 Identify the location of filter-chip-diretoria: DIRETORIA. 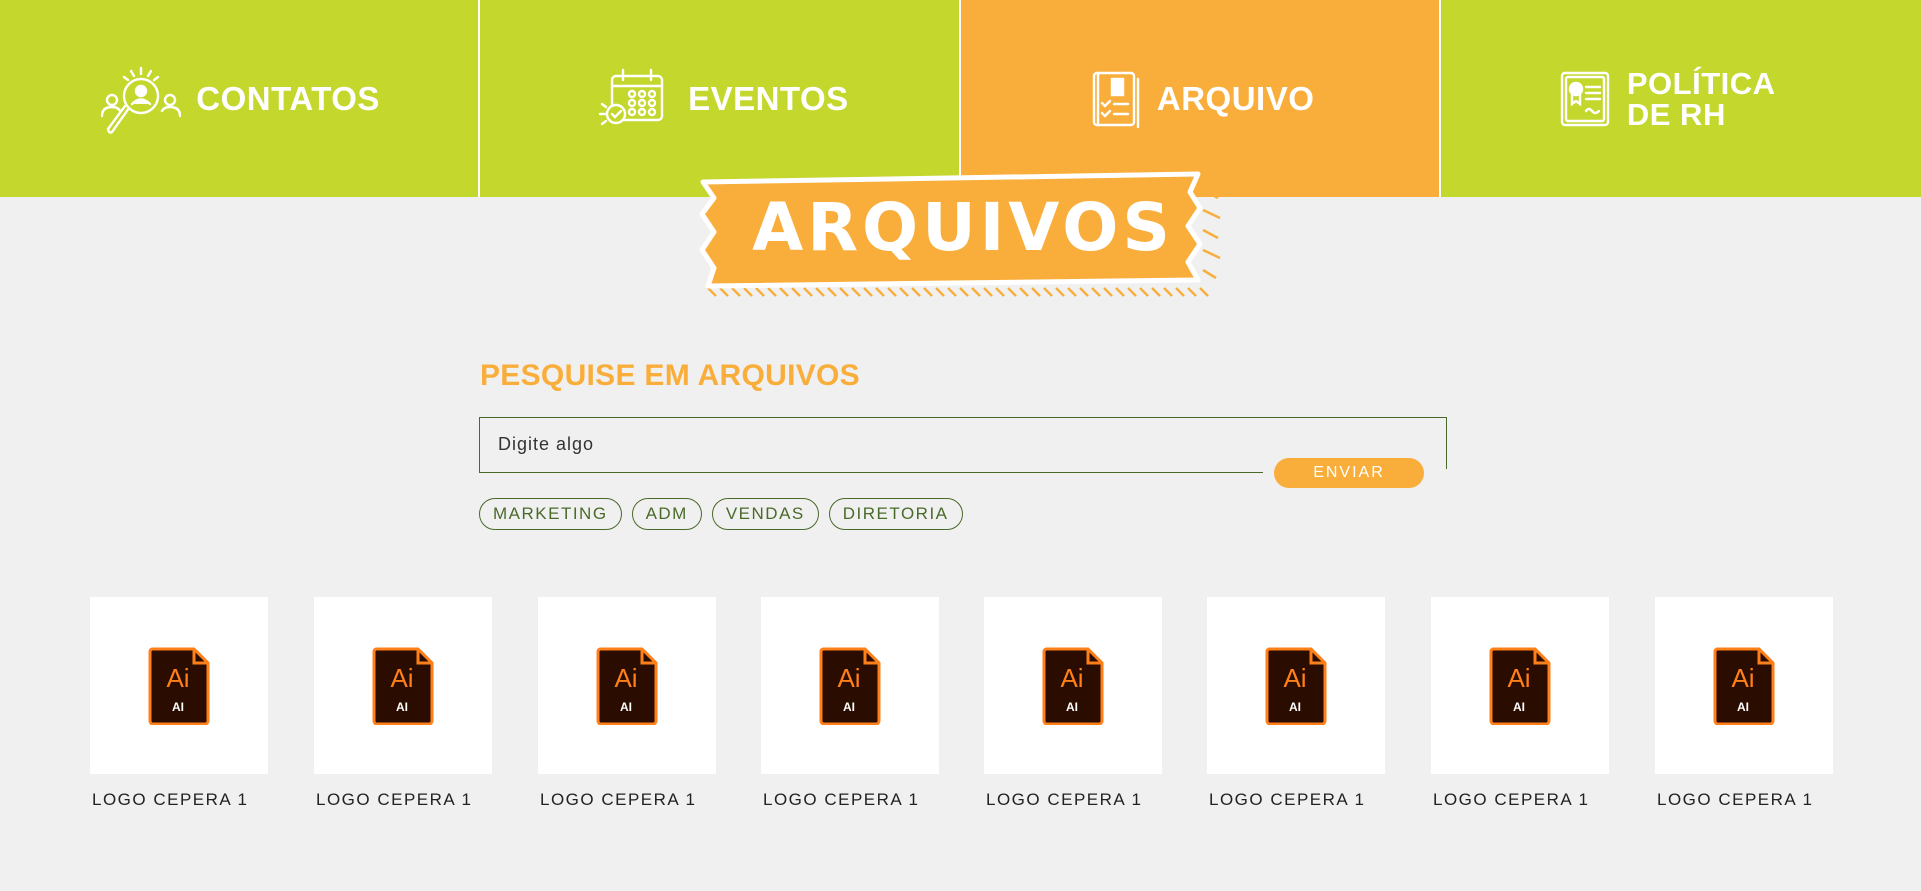
(895, 514).